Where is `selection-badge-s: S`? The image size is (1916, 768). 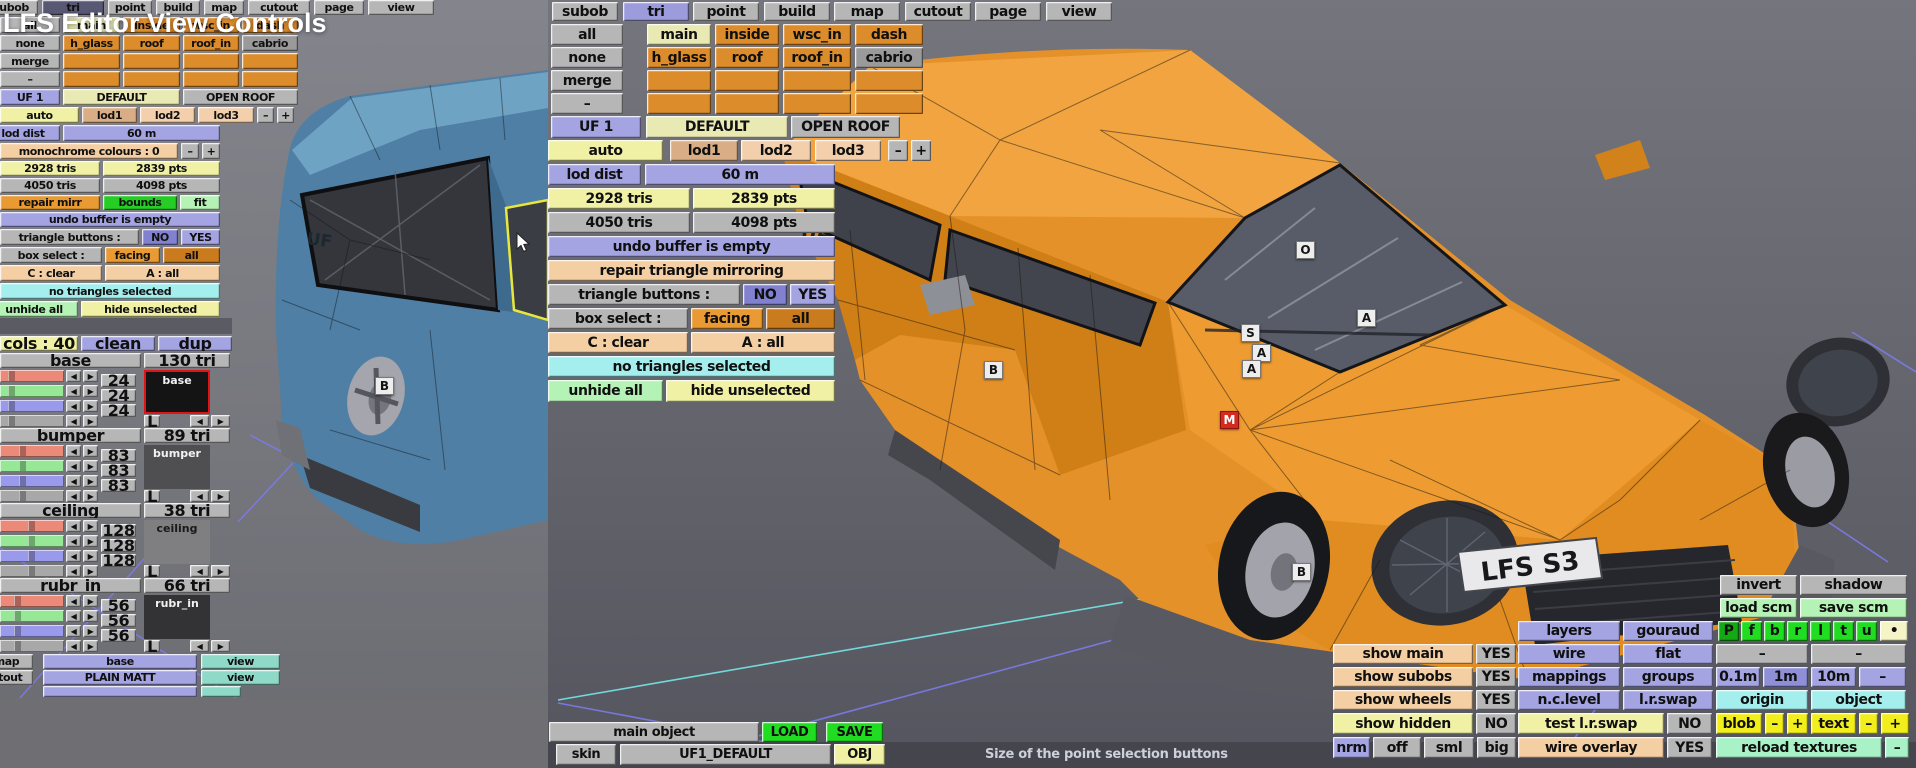
selection-badge-s: S is located at coordinates (1250, 333).